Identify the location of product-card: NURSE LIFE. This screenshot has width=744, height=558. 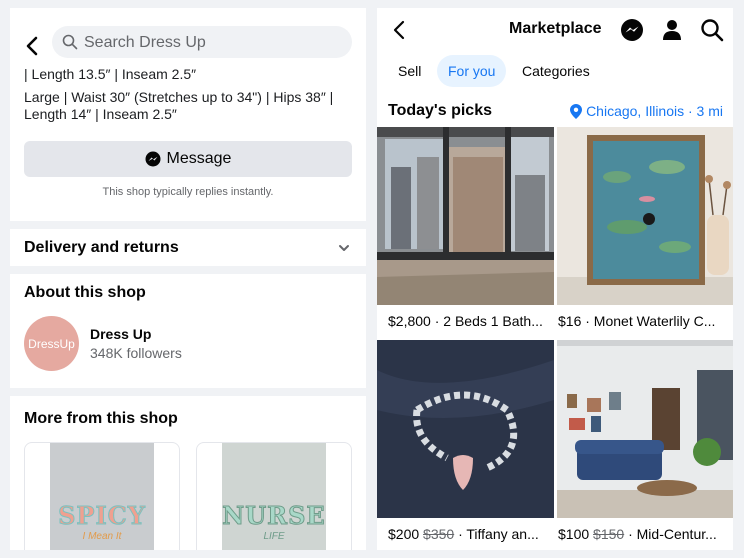
(274, 496).